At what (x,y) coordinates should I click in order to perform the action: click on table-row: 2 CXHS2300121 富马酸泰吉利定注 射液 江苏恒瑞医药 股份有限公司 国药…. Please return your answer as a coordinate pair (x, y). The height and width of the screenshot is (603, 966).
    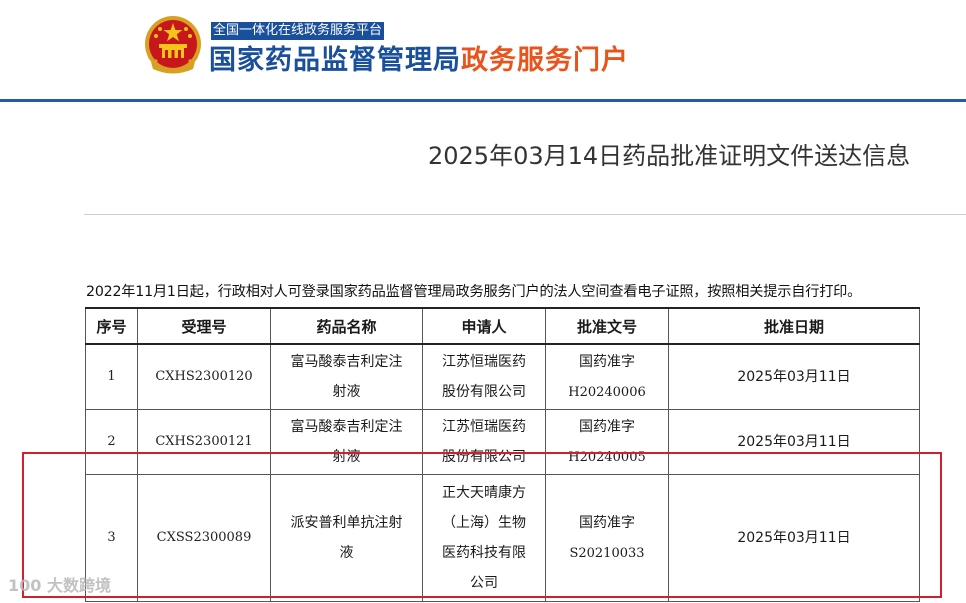
    Looking at the image, I should click on (502, 442).